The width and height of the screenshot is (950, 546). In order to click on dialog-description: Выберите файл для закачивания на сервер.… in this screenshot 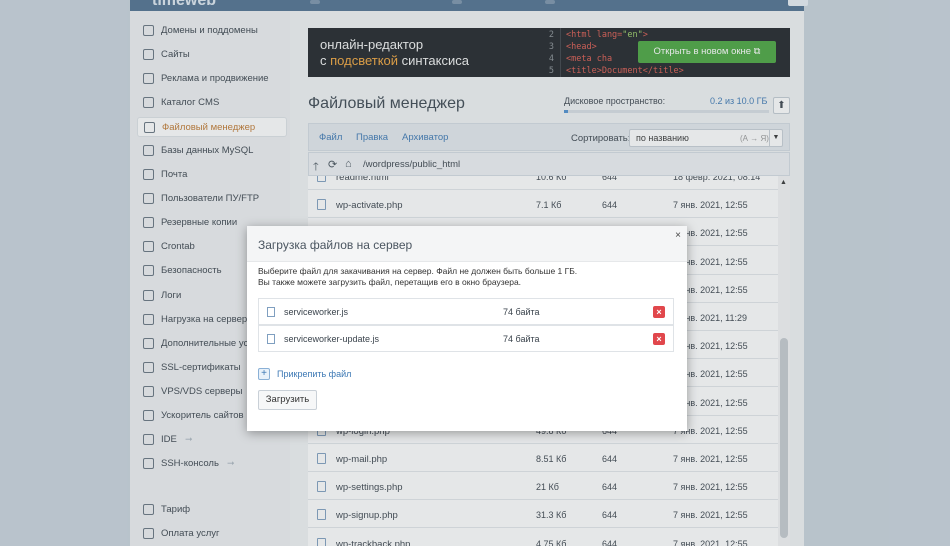, I will do `click(417, 277)`.